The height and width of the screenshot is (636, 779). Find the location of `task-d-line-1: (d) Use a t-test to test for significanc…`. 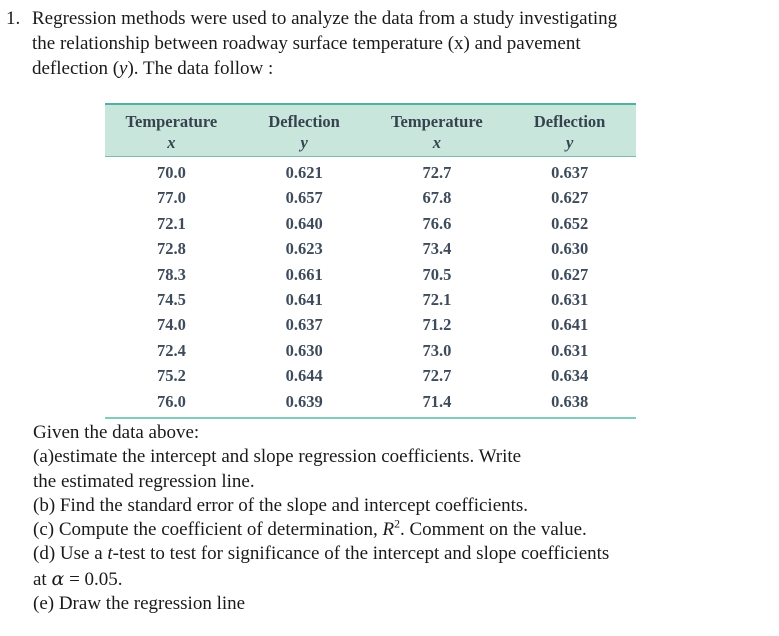

task-d-line-1: (d) Use a t-test to test for significanc… is located at coordinates (403, 554).